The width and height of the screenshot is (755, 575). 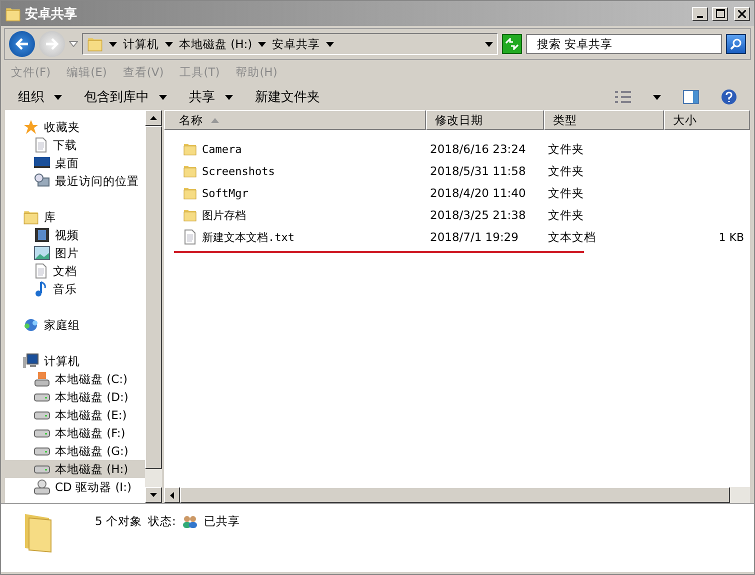 I want to click on maximize-button, so click(x=720, y=13).